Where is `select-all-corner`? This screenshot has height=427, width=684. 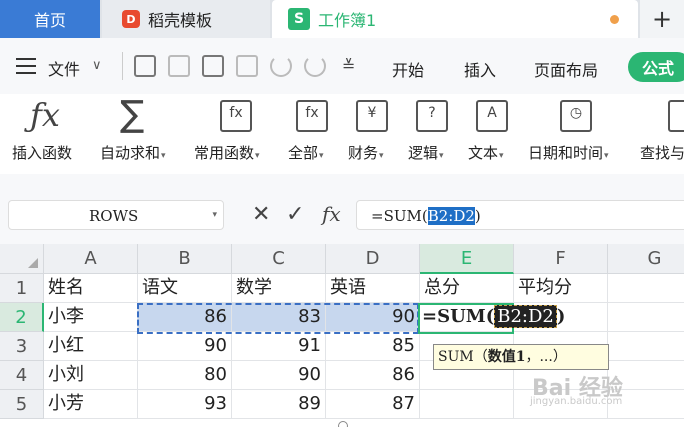
select-all-corner is located at coordinates (22, 259).